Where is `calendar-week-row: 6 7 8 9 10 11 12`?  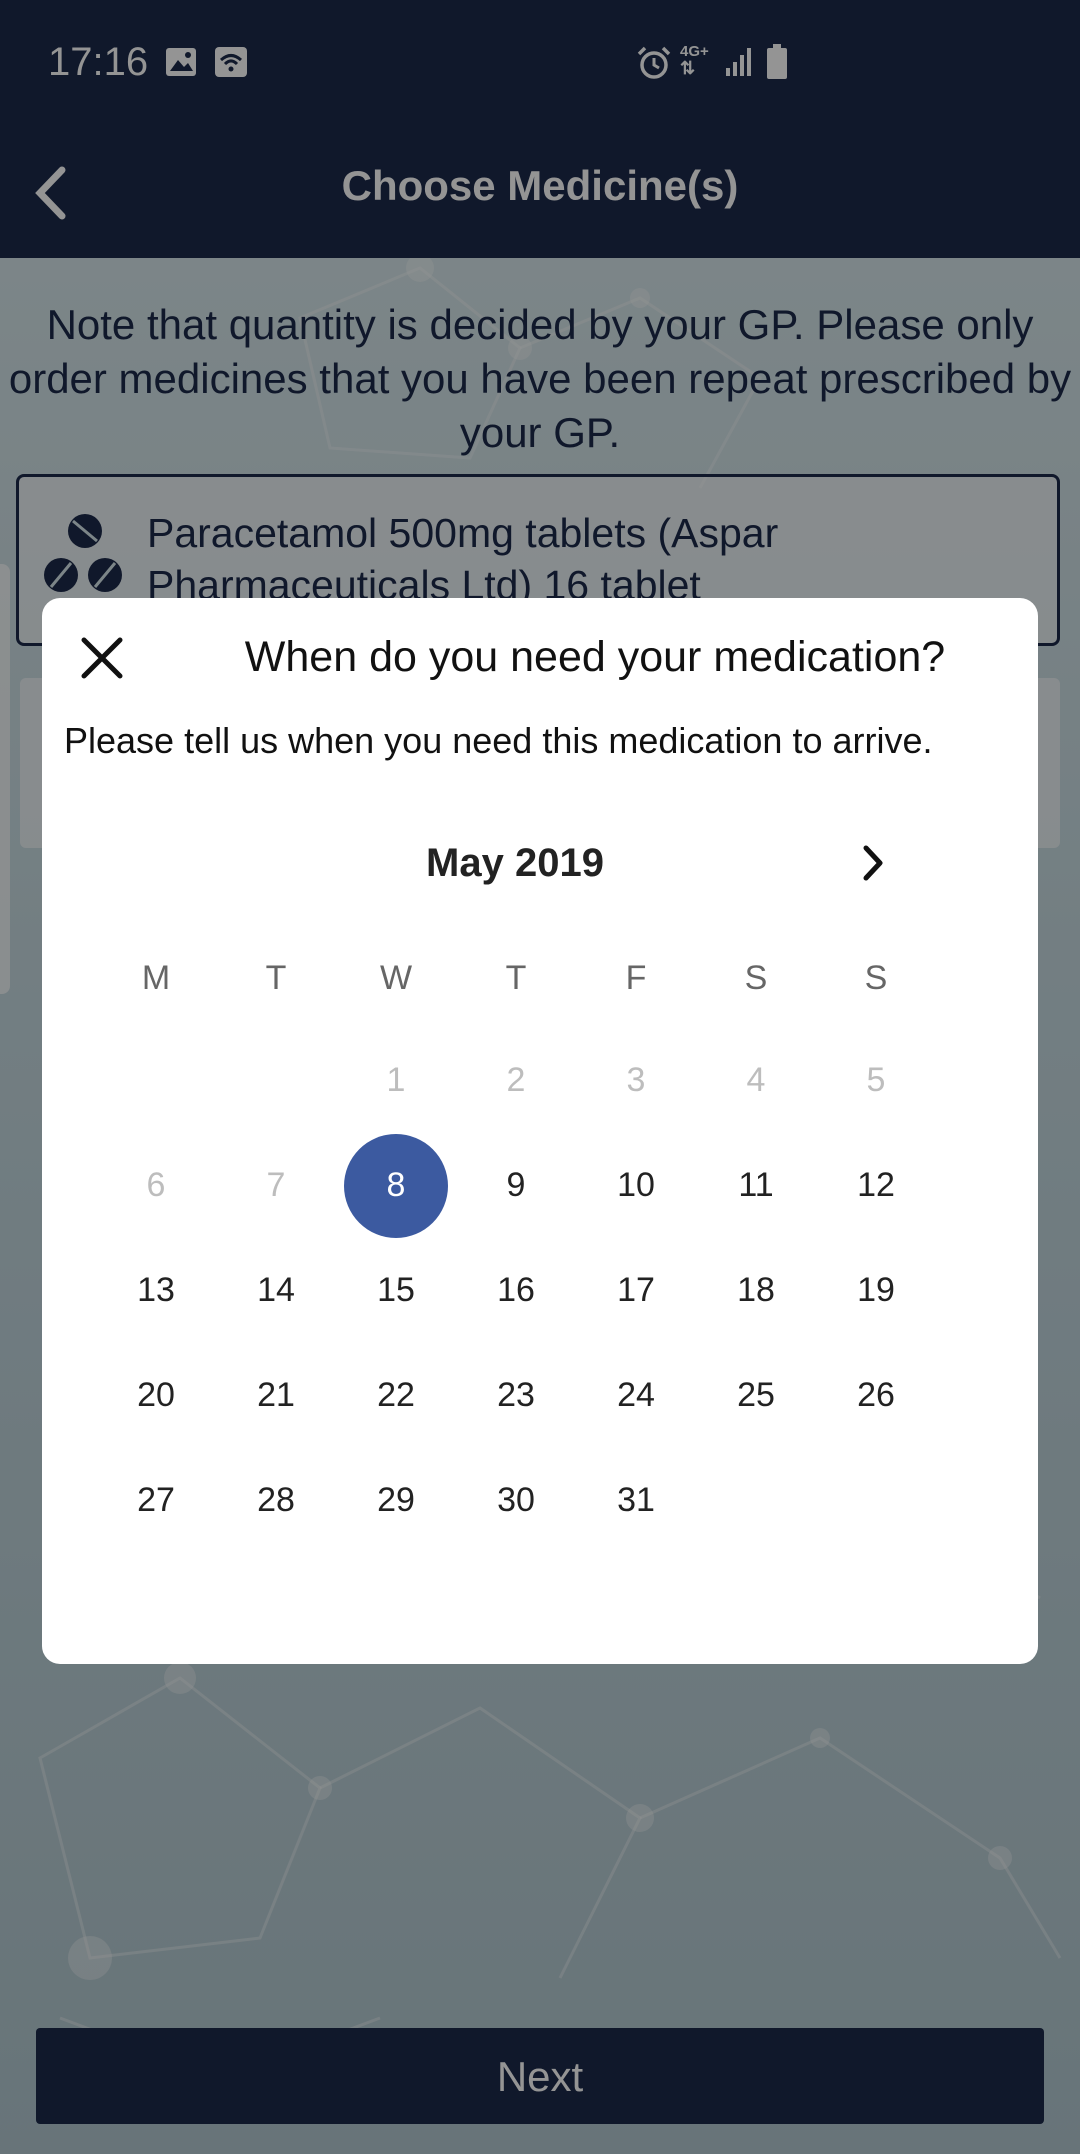 calendar-week-row: 6 7 8 9 10 11 12 is located at coordinates (516, 1185).